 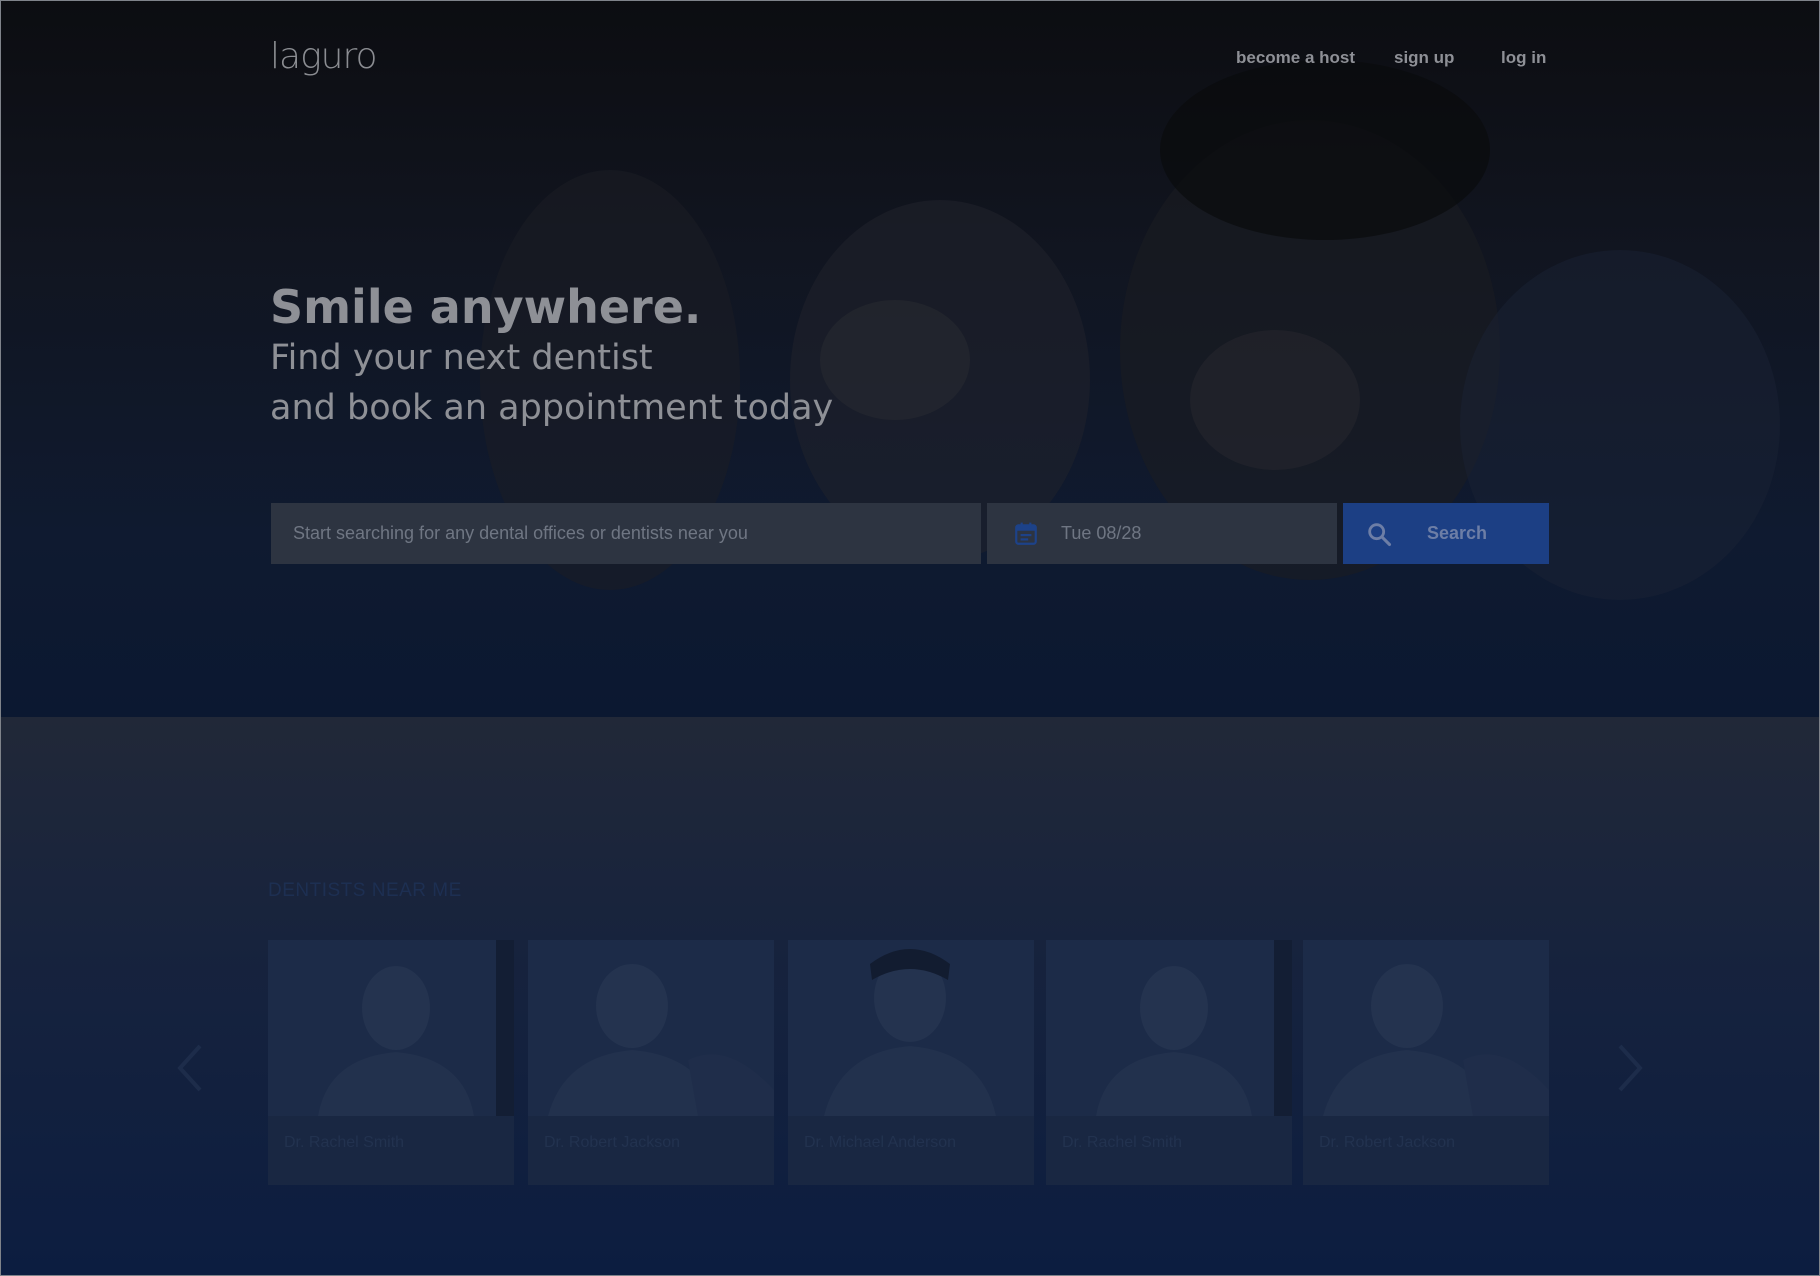 I want to click on dentist-caption: Dr. Michael Anderson, so click(x=911, y=1150).